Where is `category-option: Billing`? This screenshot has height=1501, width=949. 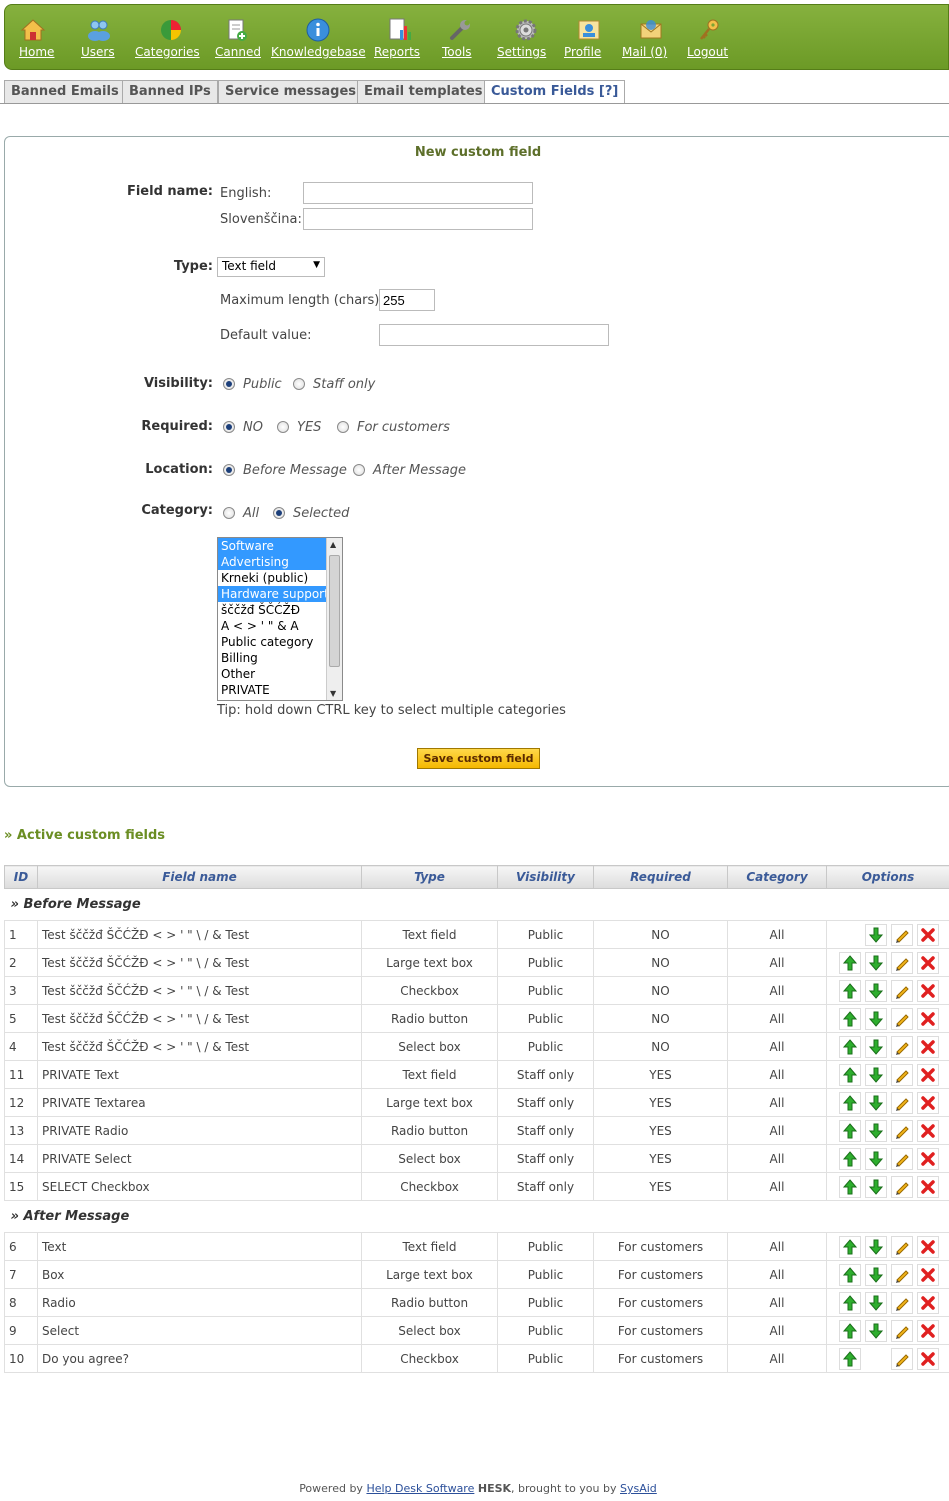
category-option: Billing is located at coordinates (272, 658).